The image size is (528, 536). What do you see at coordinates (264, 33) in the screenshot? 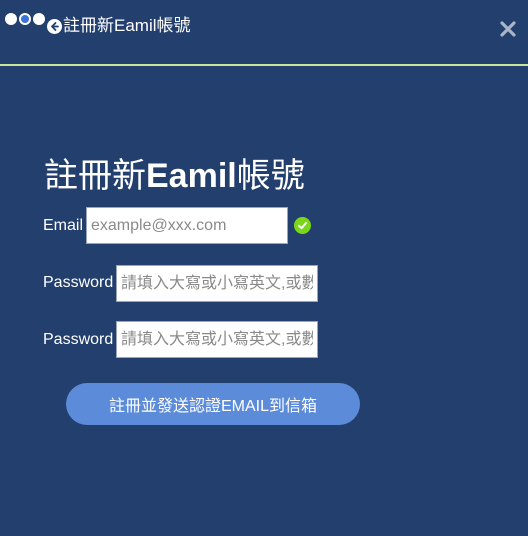
I see `top-bar: 註冊新Eamil帳號` at bounding box center [264, 33].